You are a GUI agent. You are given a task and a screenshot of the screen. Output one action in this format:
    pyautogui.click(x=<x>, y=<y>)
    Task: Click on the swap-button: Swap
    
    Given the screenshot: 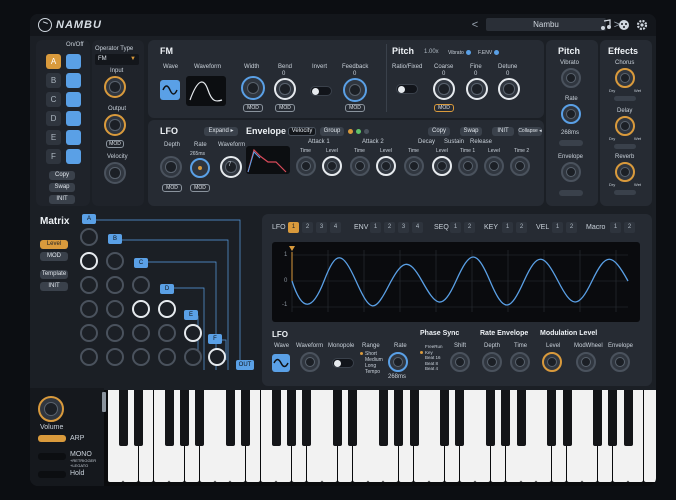 What is the action you would take?
    pyautogui.click(x=62, y=187)
    